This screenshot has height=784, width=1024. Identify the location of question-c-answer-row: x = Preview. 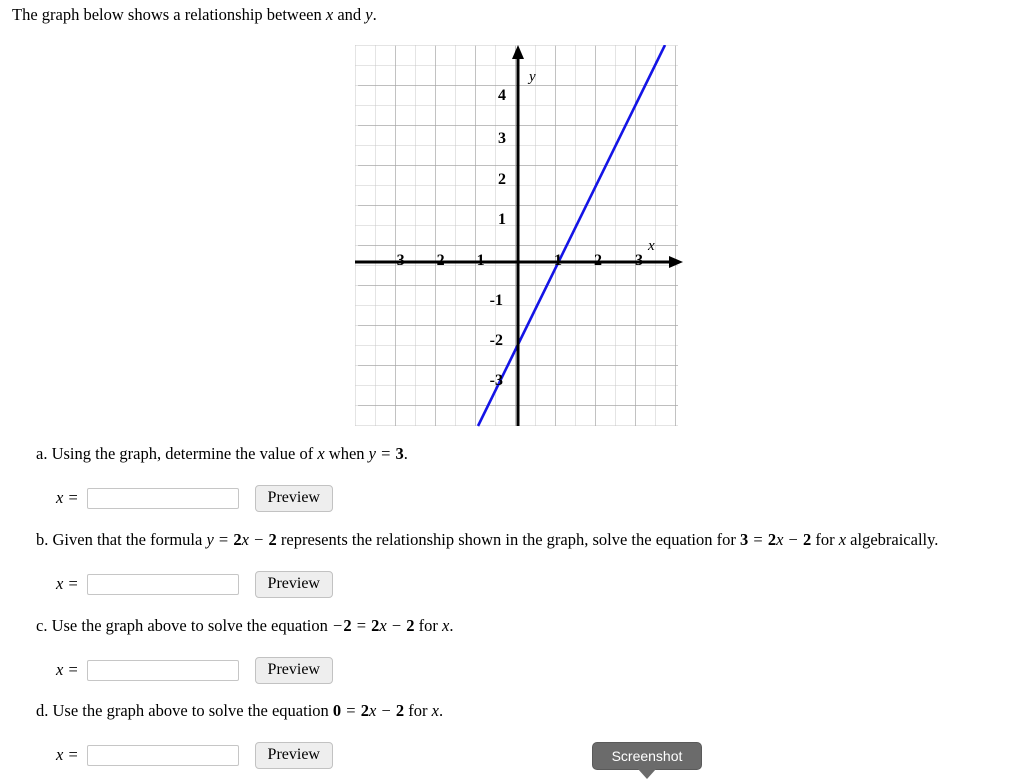
(194, 670).